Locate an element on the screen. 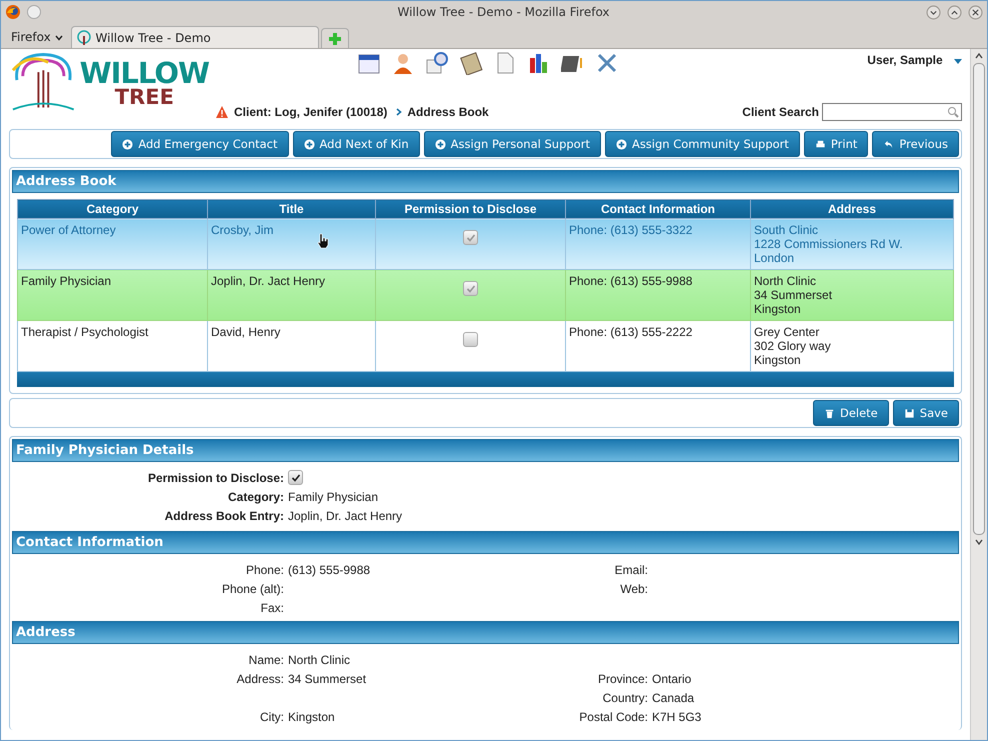 This screenshot has width=988, height=741. field-label: Address: is located at coordinates (260, 679).